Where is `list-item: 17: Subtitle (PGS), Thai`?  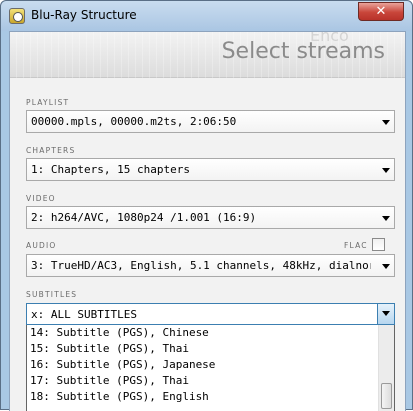
list-item: 17: Subtitle (PGS), Thai is located at coordinates (109, 382).